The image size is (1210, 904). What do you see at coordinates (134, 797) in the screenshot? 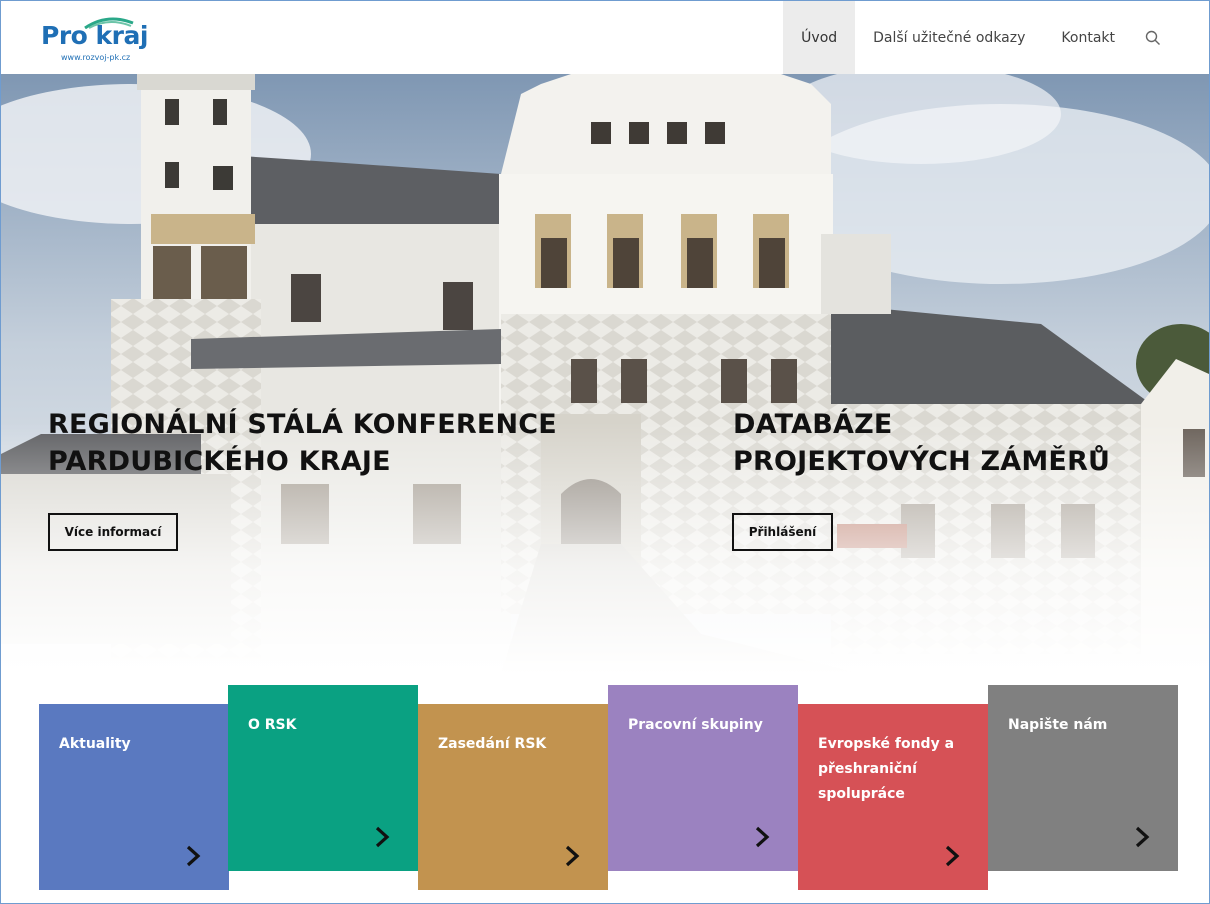
I see `tile-aktuality: Aktuality` at bounding box center [134, 797].